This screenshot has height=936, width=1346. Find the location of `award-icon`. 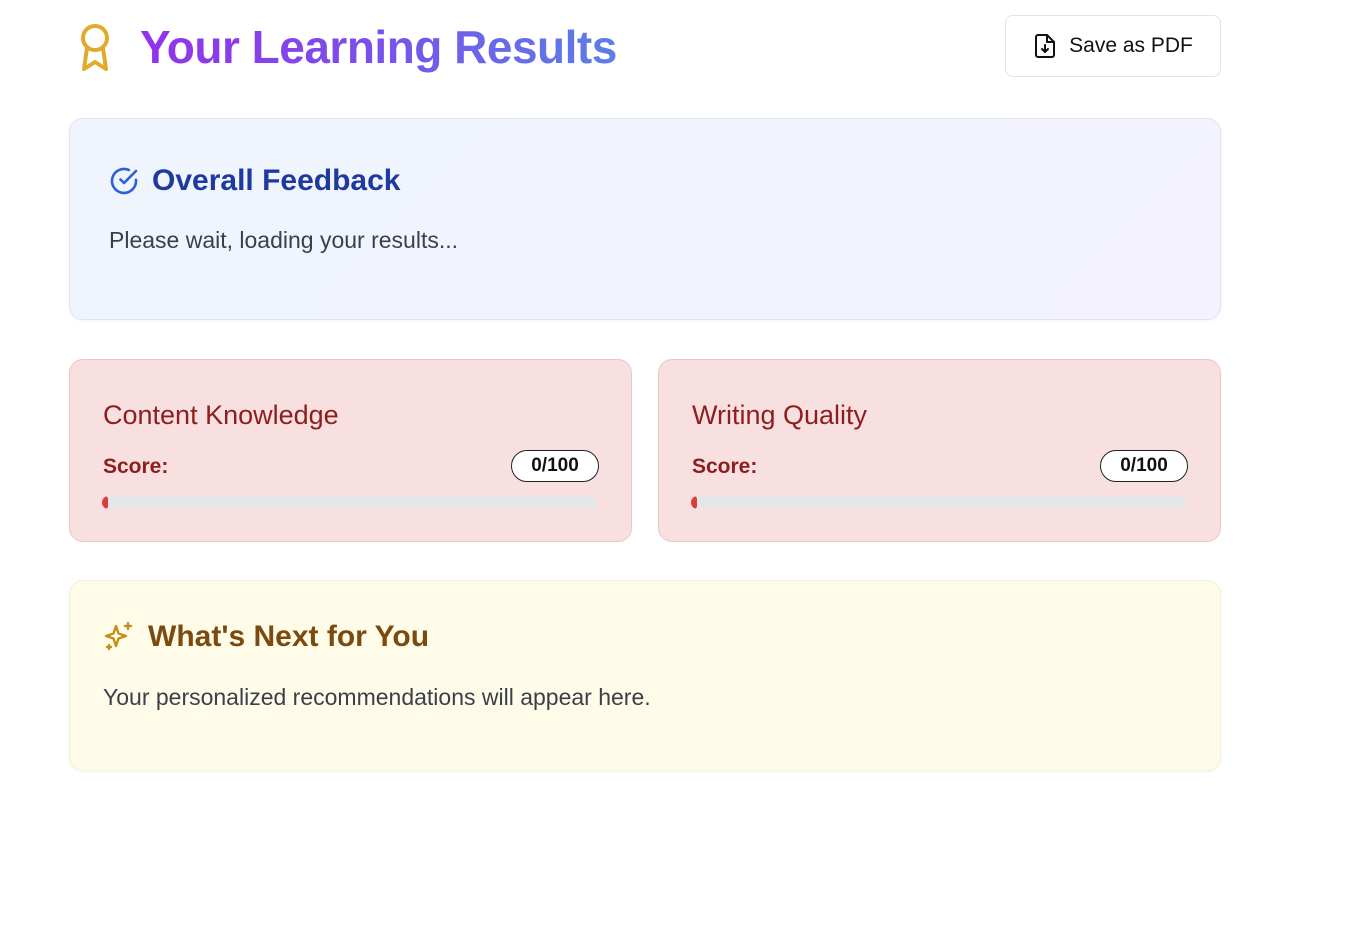

award-icon is located at coordinates (95, 47).